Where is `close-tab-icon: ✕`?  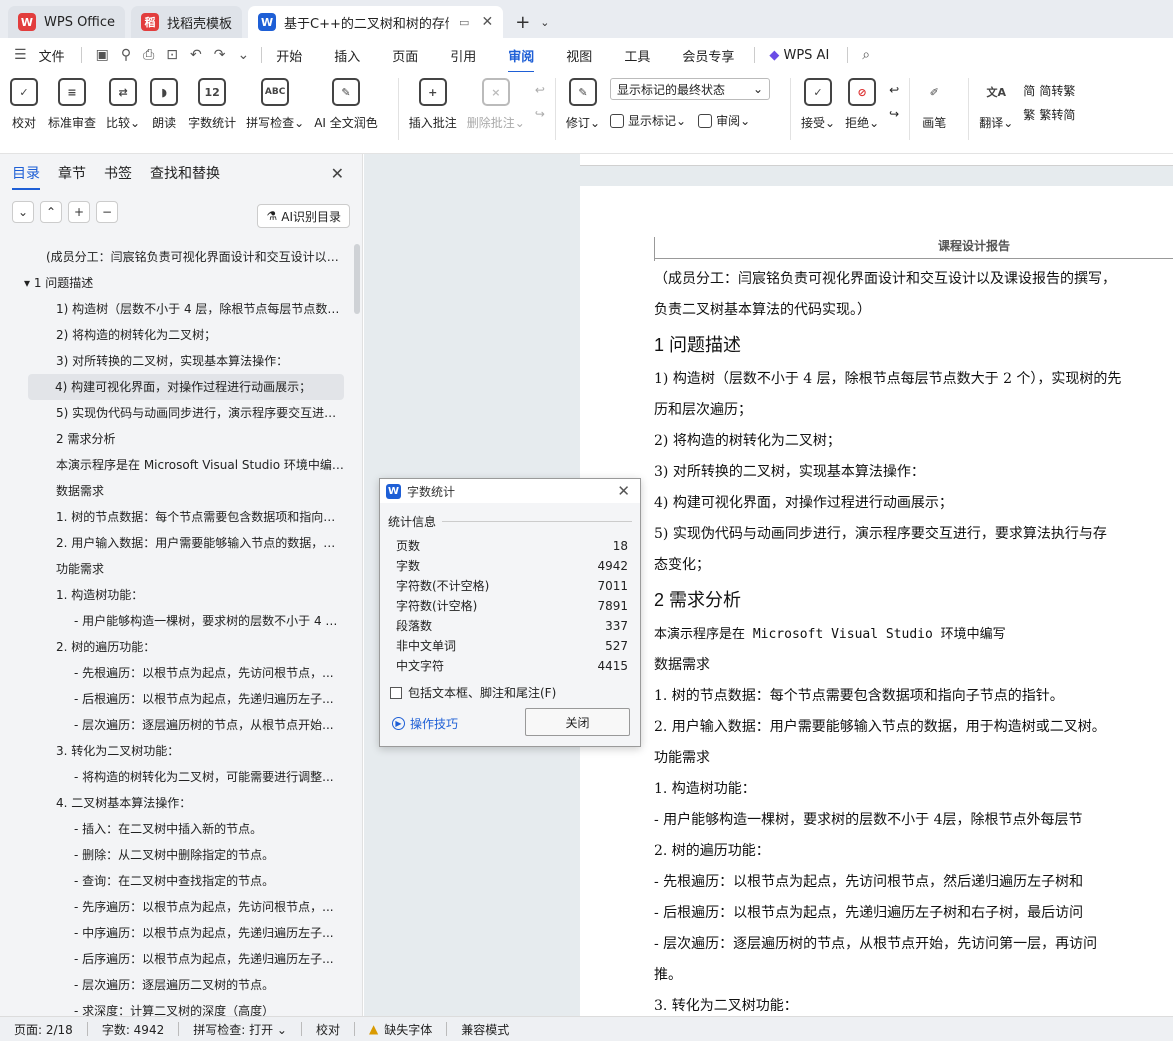 close-tab-icon: ✕ is located at coordinates (487, 22).